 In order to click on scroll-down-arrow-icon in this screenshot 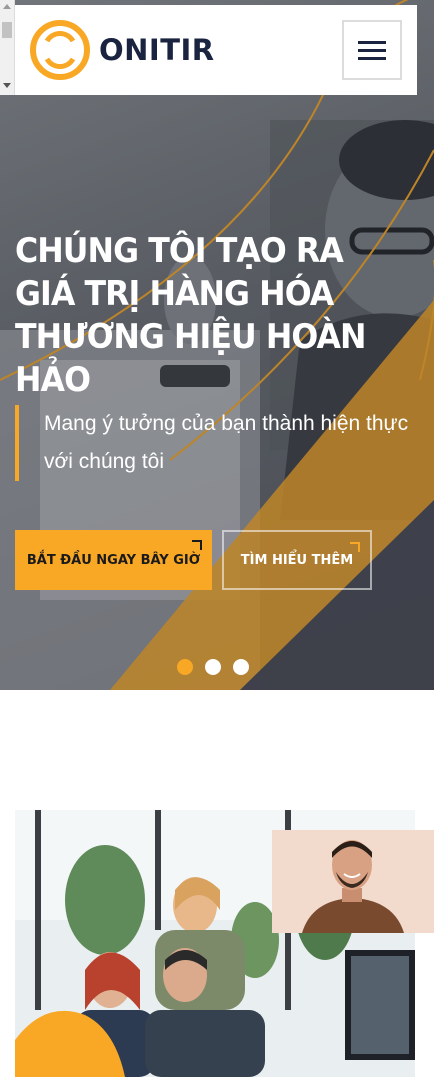, I will do `click(7, 85)`.